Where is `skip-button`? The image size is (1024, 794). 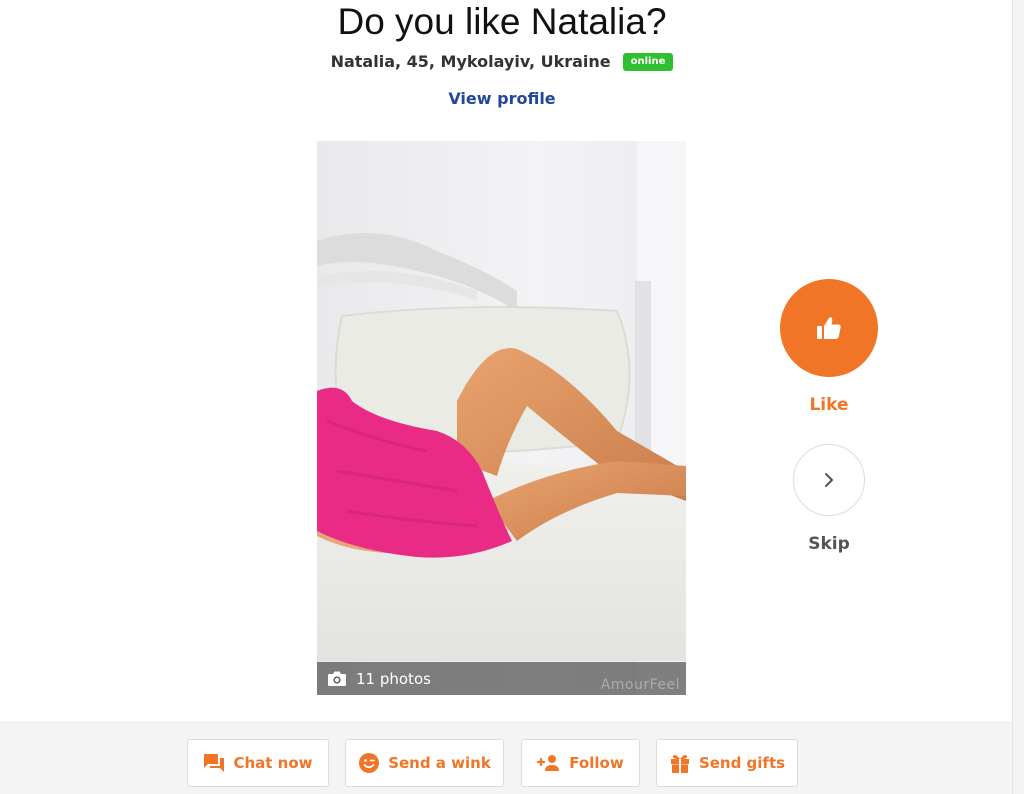
skip-button is located at coordinates (829, 480).